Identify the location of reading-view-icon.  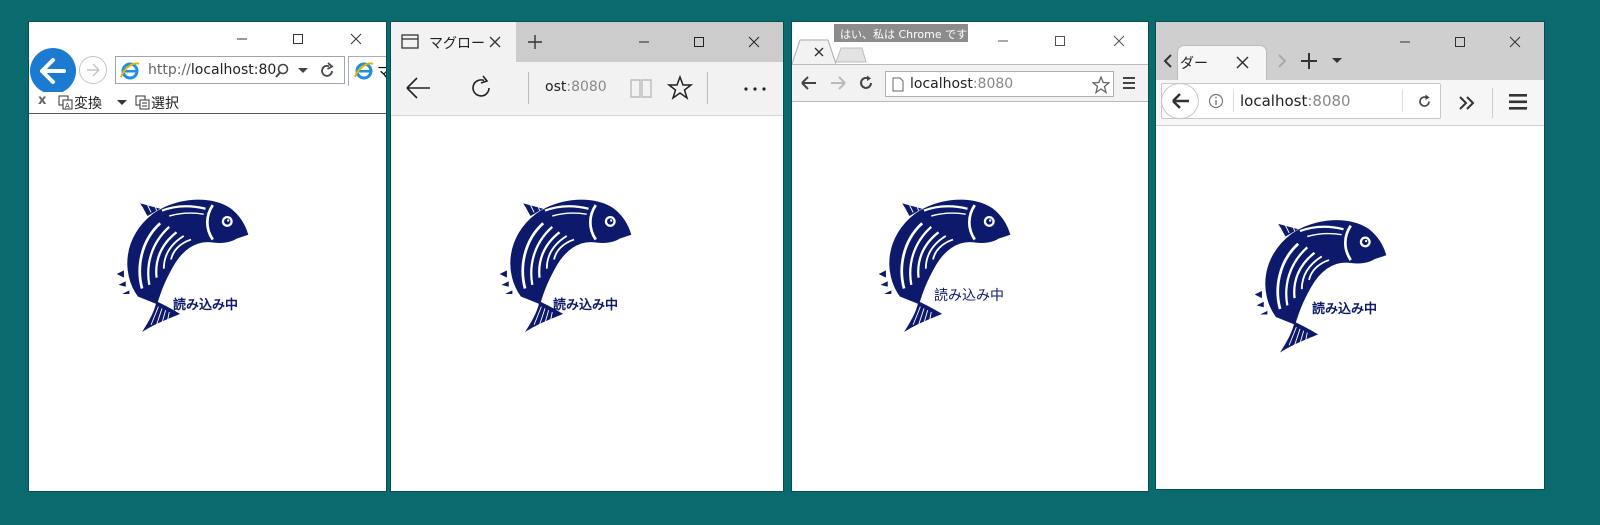
(641, 88).